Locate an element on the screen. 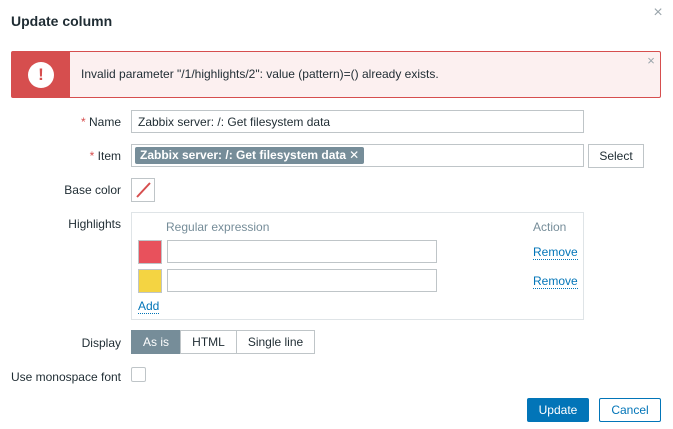 The image size is (673, 429). error-icon: ! is located at coordinates (41, 75).